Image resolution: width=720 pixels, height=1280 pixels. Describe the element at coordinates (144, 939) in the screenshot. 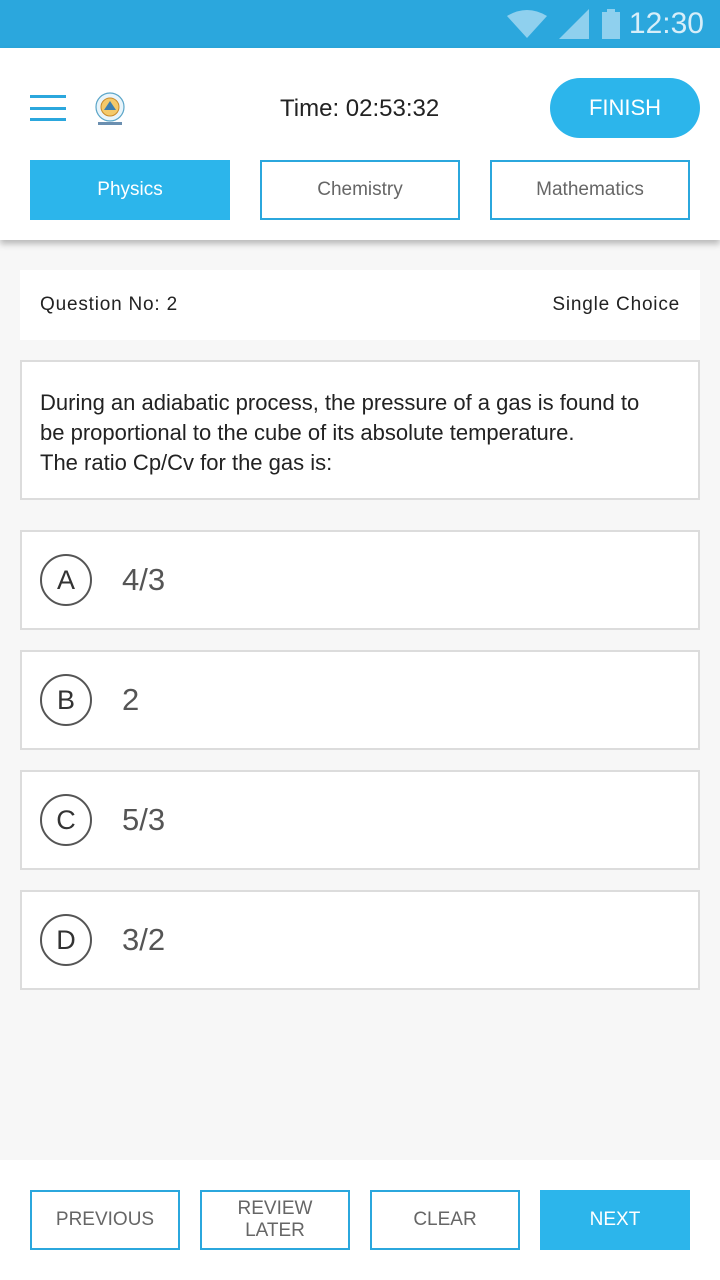

I see `option-text: 3/2` at that location.